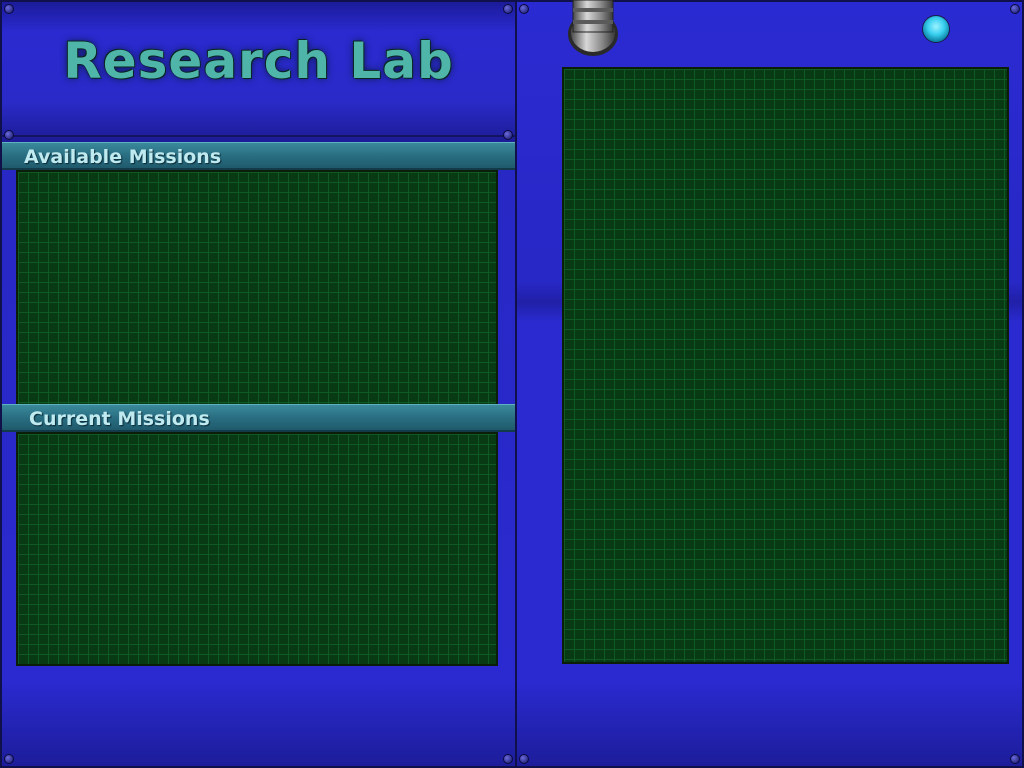 Image resolution: width=1024 pixels, height=768 pixels. I want to click on divider, so click(258, 136).